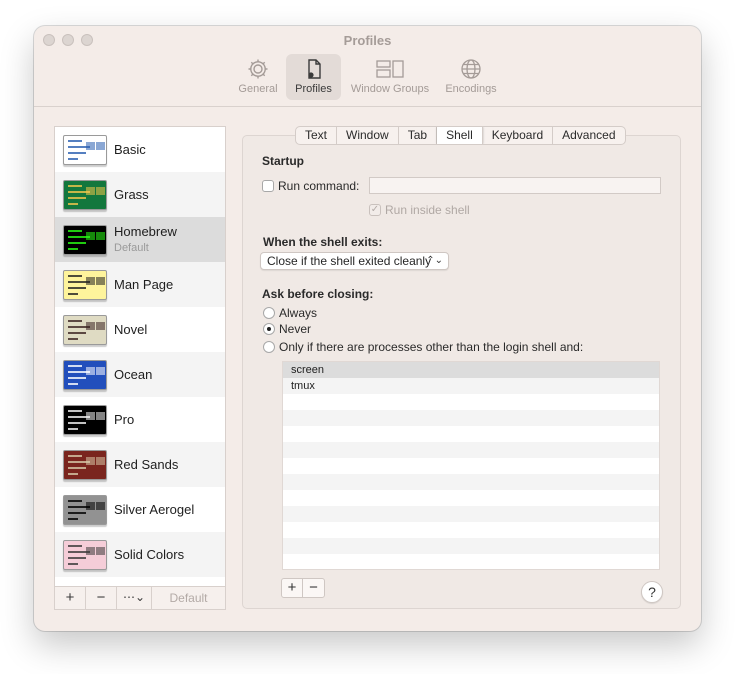 This screenshot has width=735, height=674. I want to click on shell-exit-popup: Close if the shell exited cleanly ⌃⌄, so click(354, 261).